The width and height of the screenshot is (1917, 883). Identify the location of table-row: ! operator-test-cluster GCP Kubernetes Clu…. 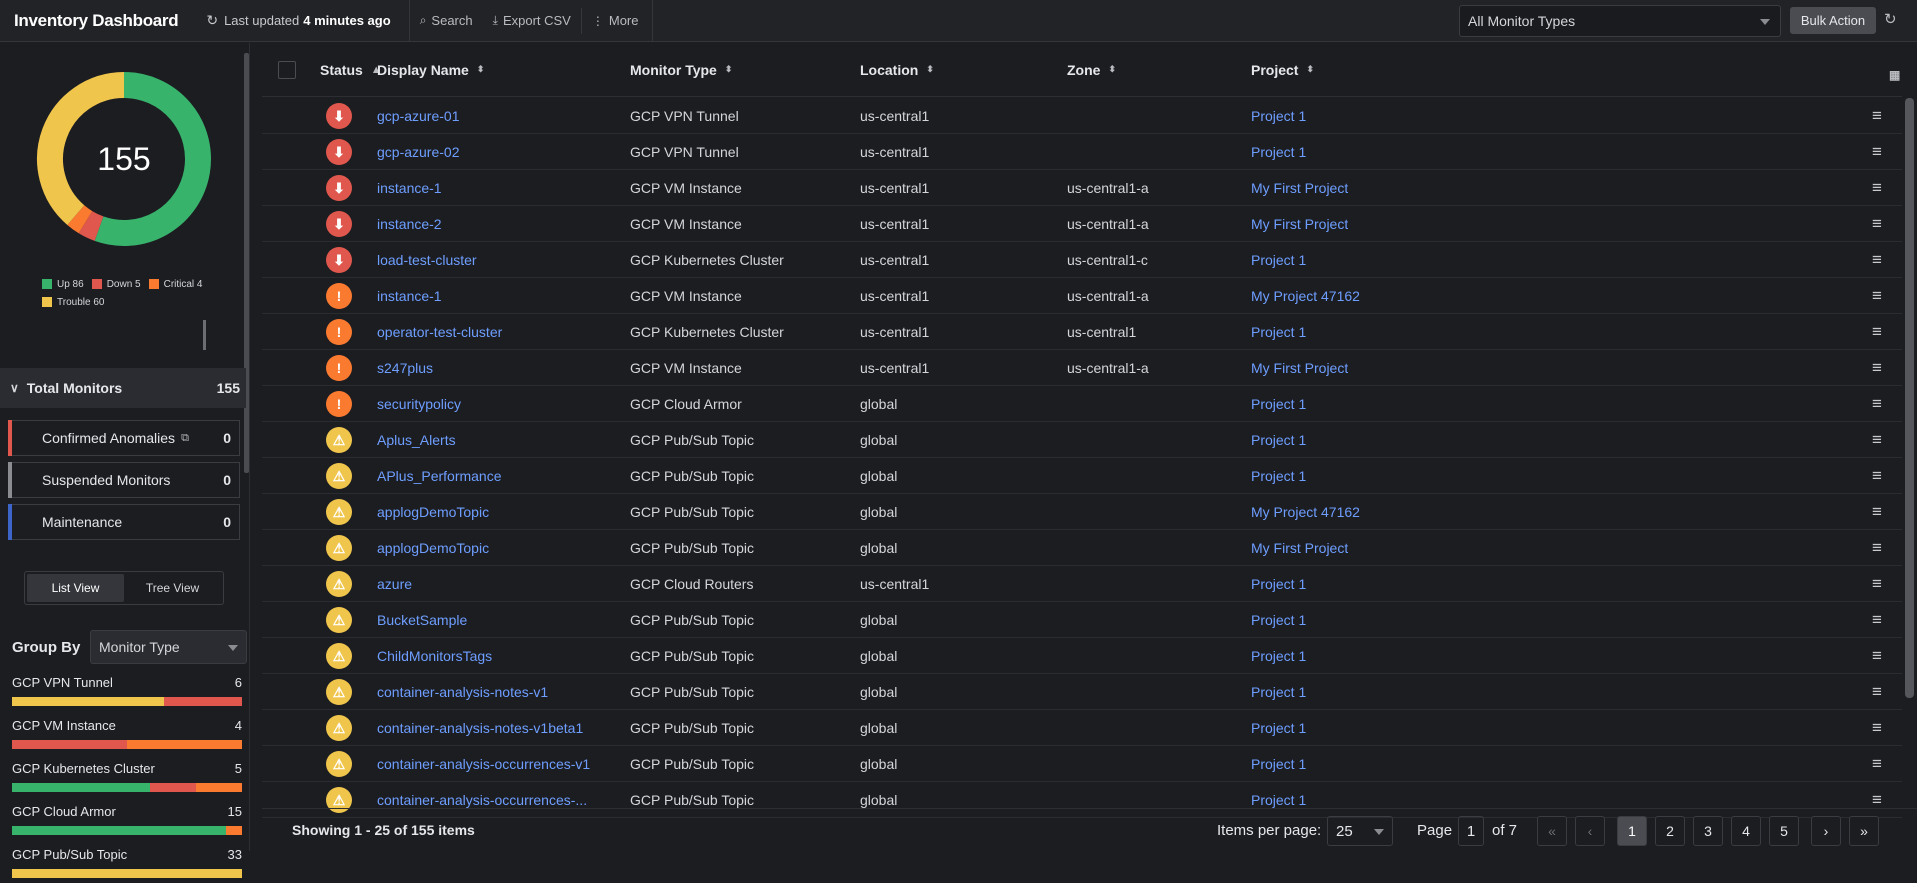
(1082, 332).